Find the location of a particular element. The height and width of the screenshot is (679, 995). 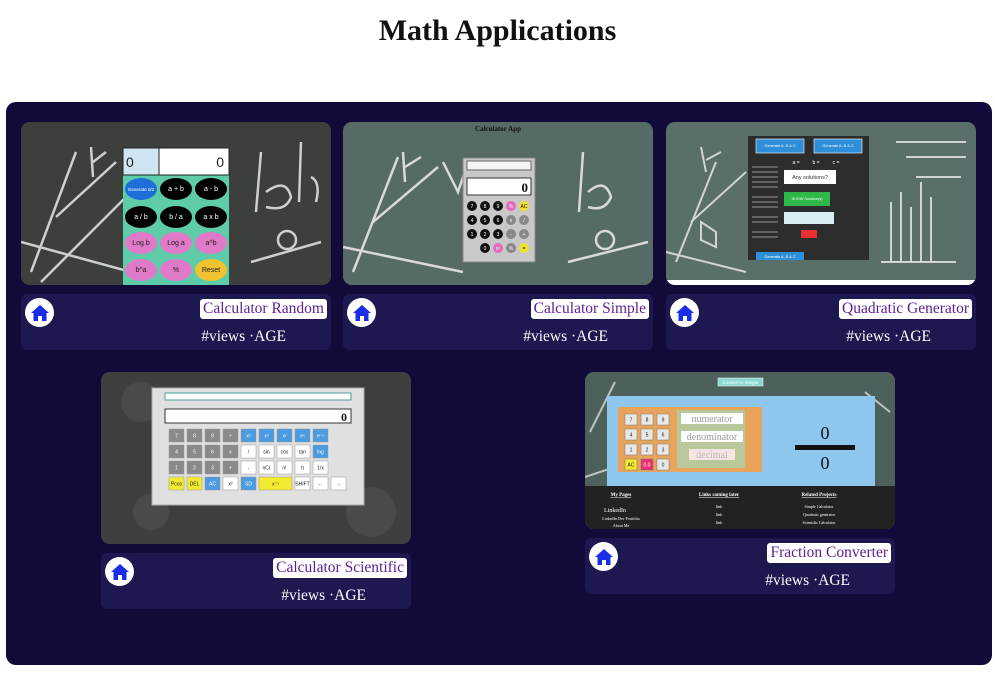

fraction-key-label: 0 is located at coordinates (663, 466).